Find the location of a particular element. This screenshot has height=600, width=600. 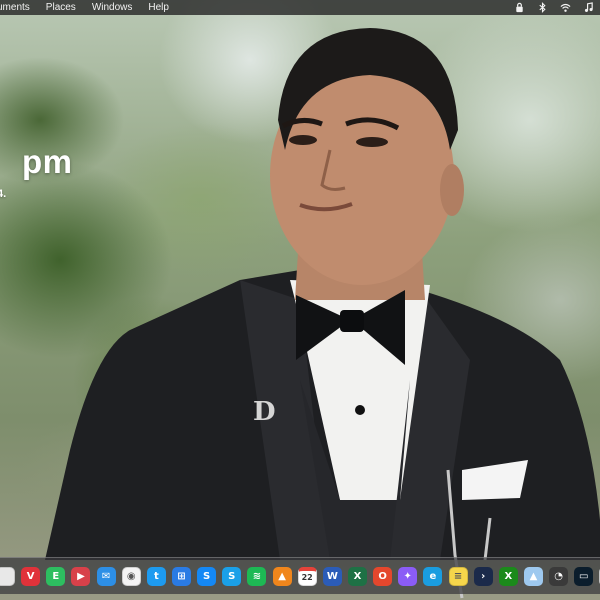

evernote-icon: E is located at coordinates (56, 576).